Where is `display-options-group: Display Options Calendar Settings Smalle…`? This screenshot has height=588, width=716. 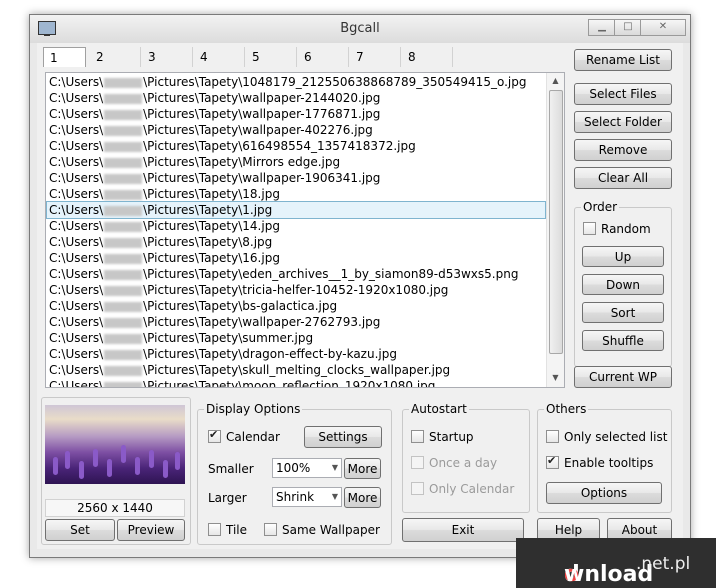
display-options-group: Display Options Calendar Settings Smalle… is located at coordinates (294, 473).